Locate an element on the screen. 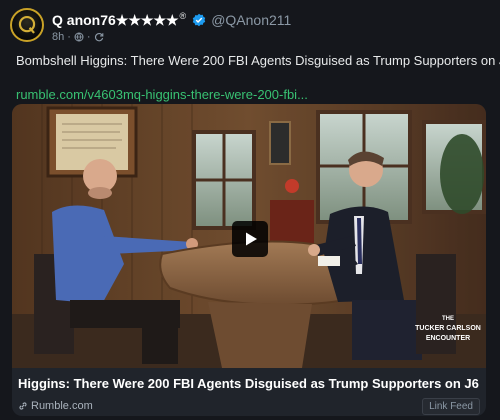  timestamp: 8h is located at coordinates (58, 37).